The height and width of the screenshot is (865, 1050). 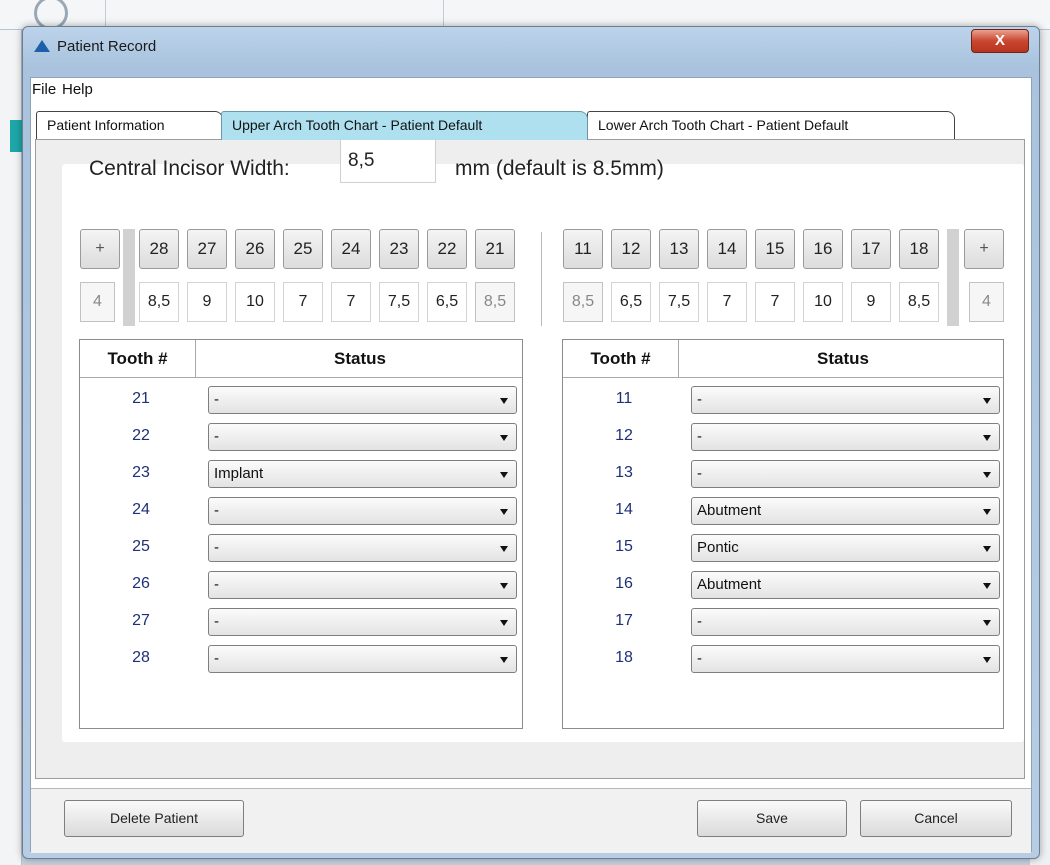 I want to click on tooth-button-25: 25, so click(x=303, y=249).